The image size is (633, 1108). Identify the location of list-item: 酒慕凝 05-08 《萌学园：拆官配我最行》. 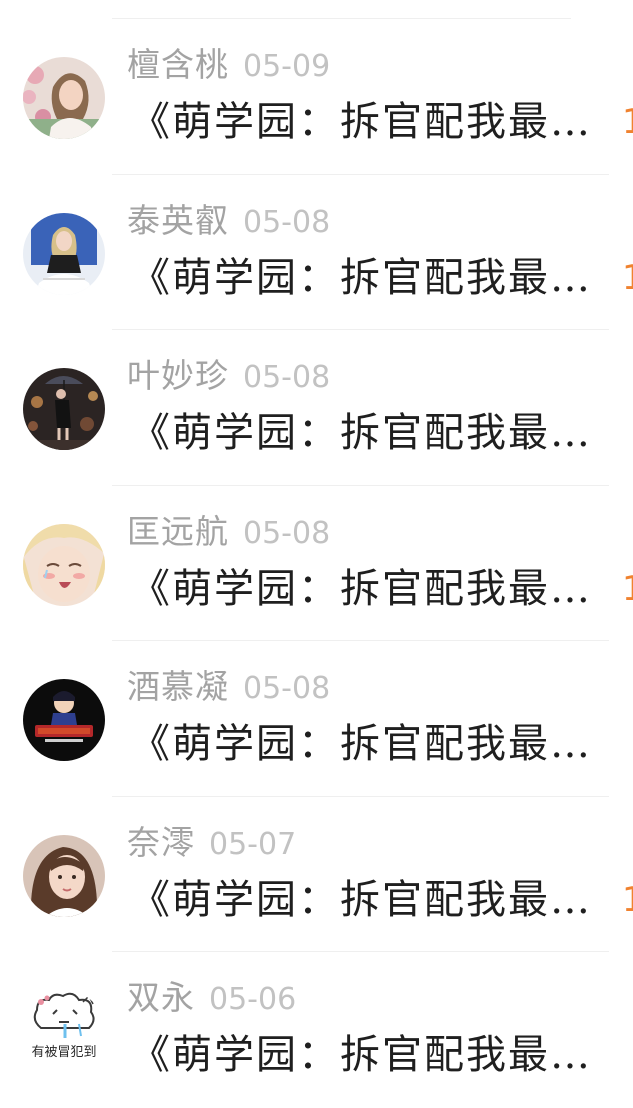
(316, 719).